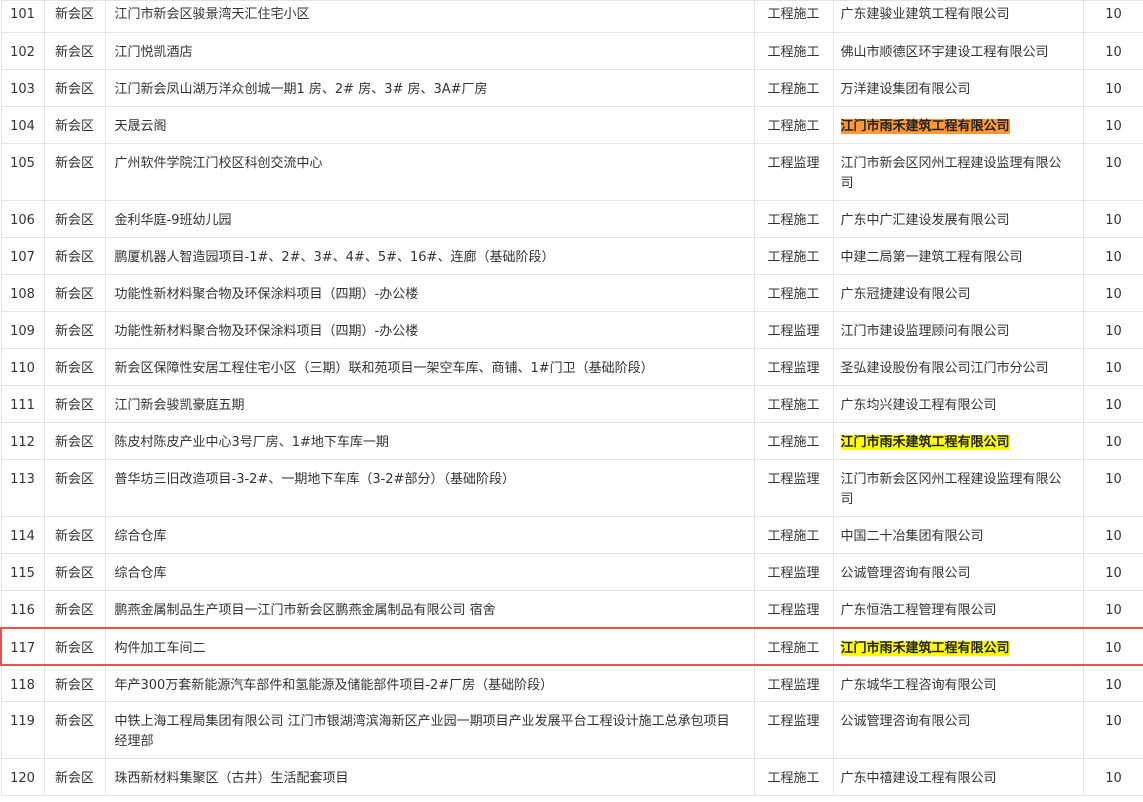 Image resolution: width=1143 pixels, height=802 pixels. Describe the element at coordinates (429, 609) in the screenshot. I see `project-cell: 鹏燕金属制品生产项目一江门市新会区鹏燕金属制品有限公司 宿舍` at that location.